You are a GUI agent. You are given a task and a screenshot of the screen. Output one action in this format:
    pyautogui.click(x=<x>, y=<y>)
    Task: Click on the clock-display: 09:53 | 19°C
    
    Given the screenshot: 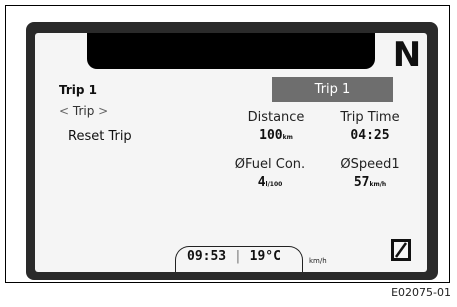 What is the action you would take?
    pyautogui.click(x=234, y=256)
    